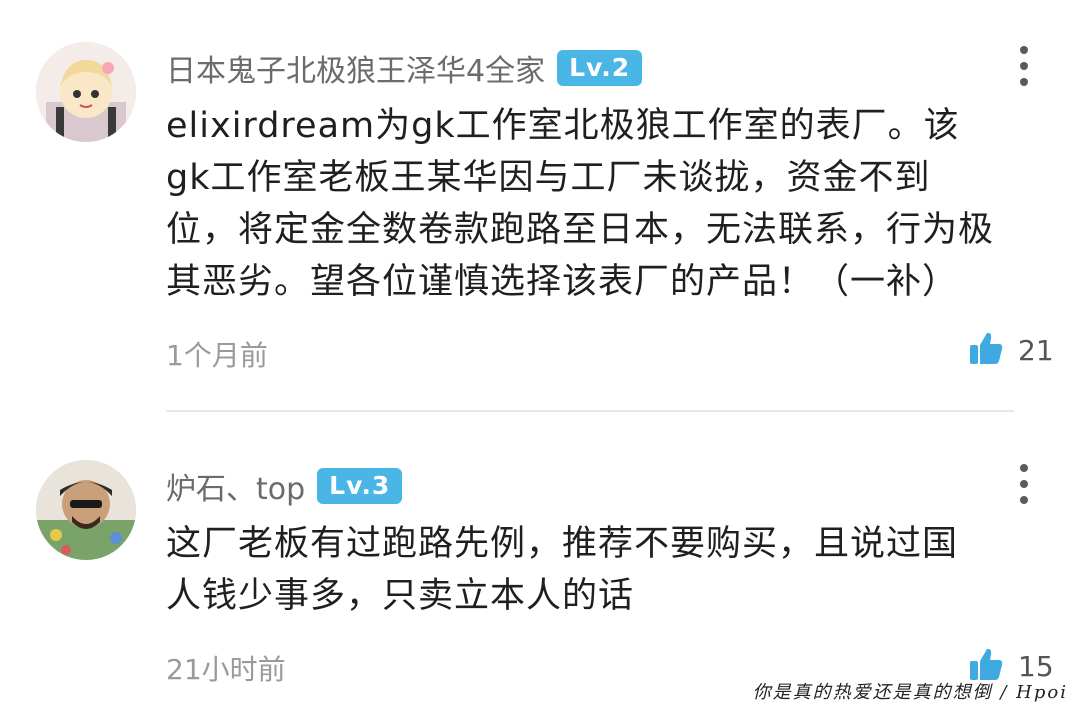  I want to click on username: 日本鬼子北极狼王泽华4全家, so click(355, 68).